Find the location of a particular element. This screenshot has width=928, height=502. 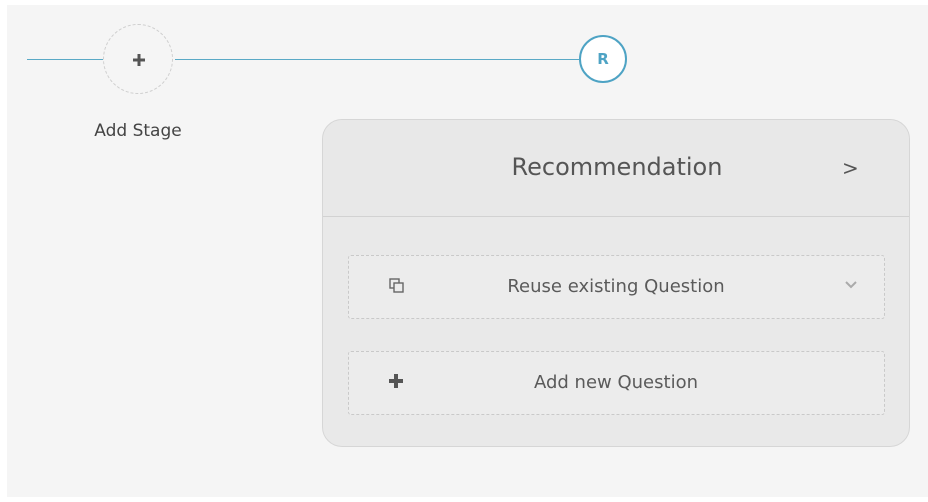

add-new-question-label: Add new Question is located at coordinates (615, 382).